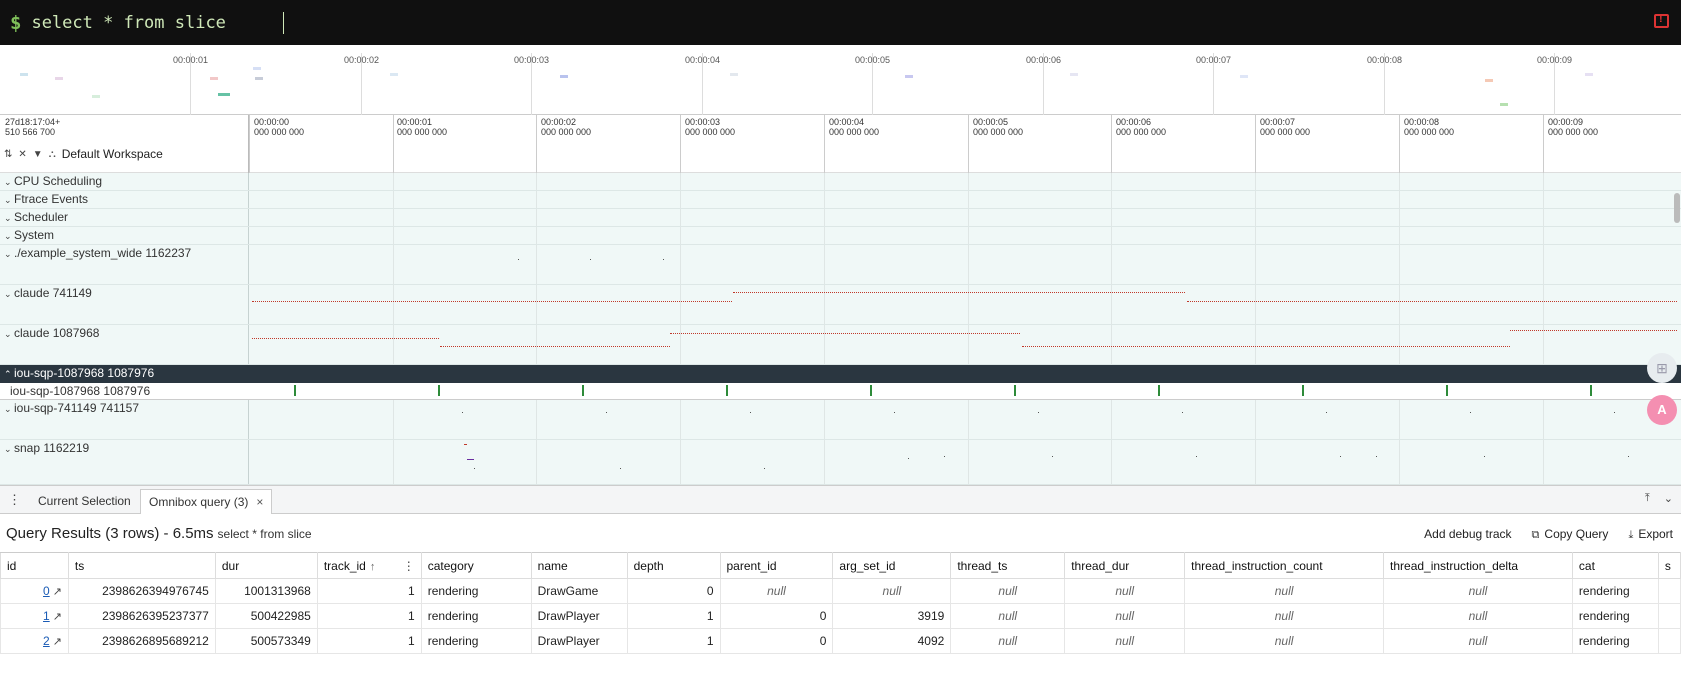 This screenshot has height=690, width=1681. Describe the element at coordinates (46, 641) in the screenshot. I see `row-id-link: 2` at that location.